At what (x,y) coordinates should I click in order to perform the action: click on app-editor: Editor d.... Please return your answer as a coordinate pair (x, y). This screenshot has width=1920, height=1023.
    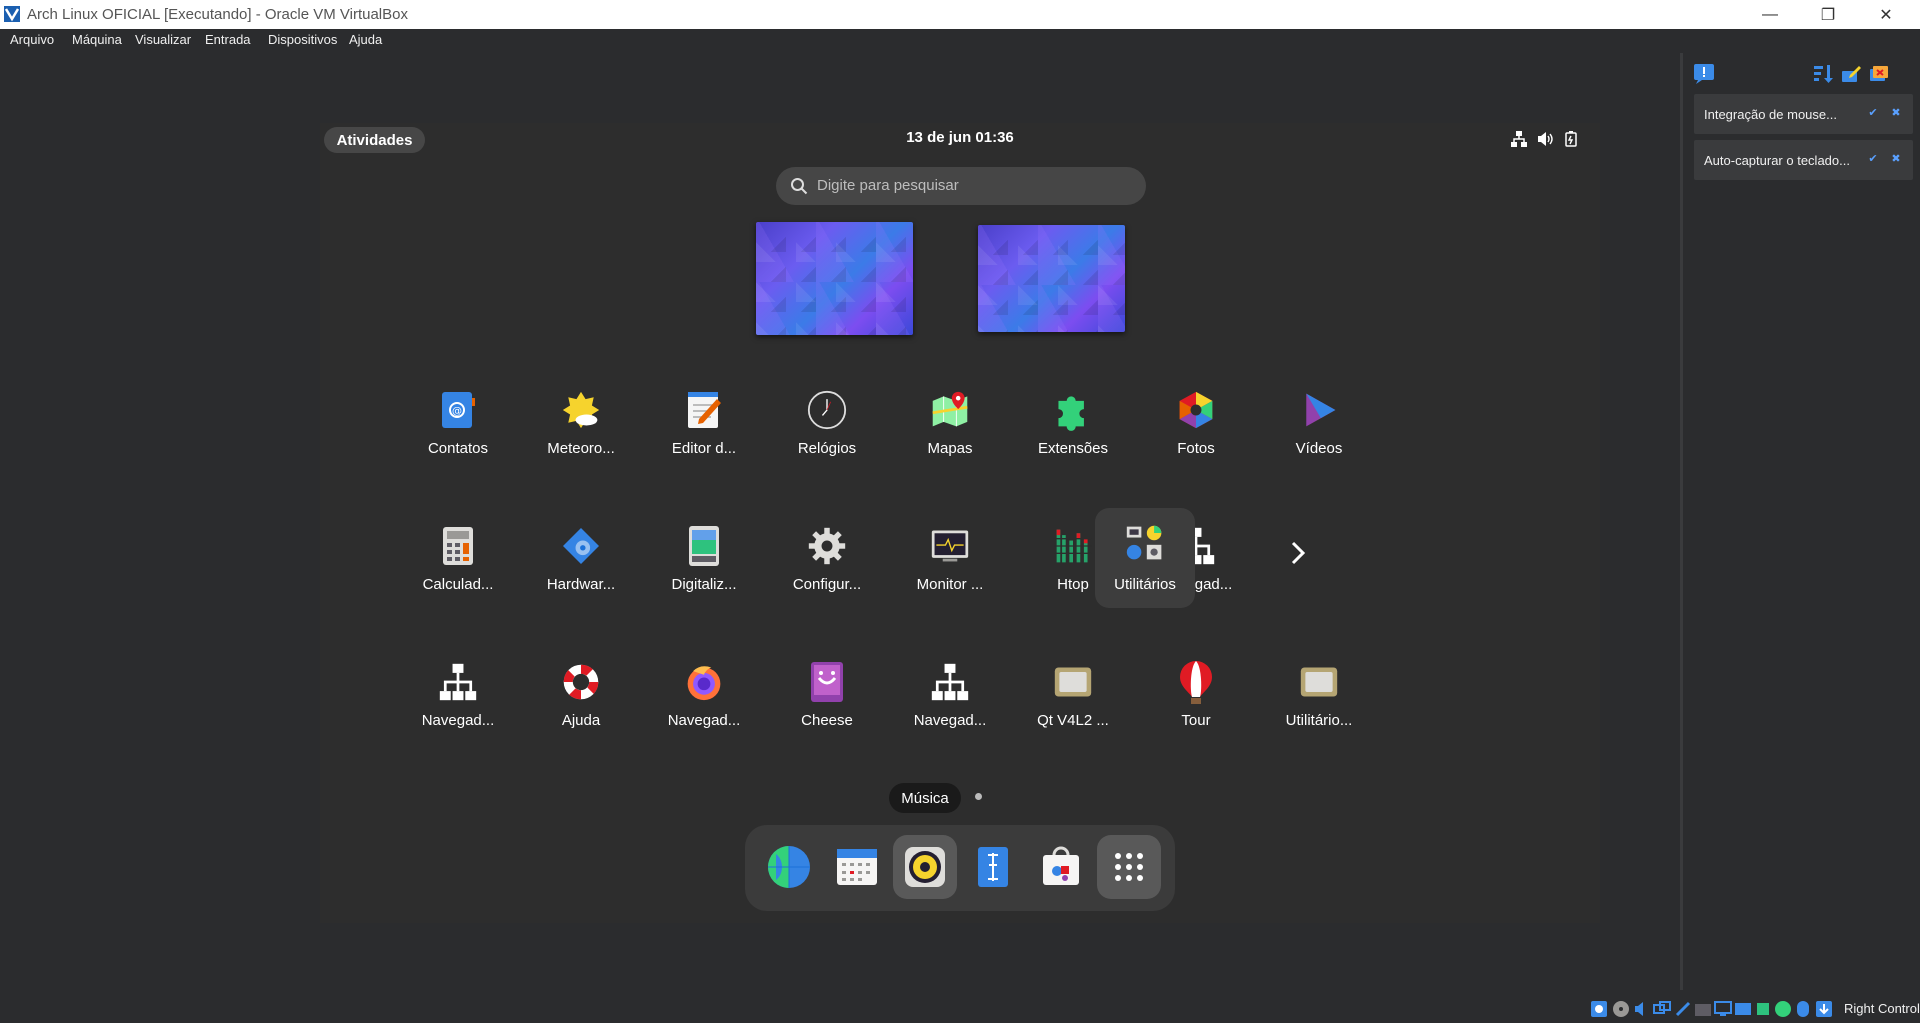
    Looking at the image, I should click on (704, 430).